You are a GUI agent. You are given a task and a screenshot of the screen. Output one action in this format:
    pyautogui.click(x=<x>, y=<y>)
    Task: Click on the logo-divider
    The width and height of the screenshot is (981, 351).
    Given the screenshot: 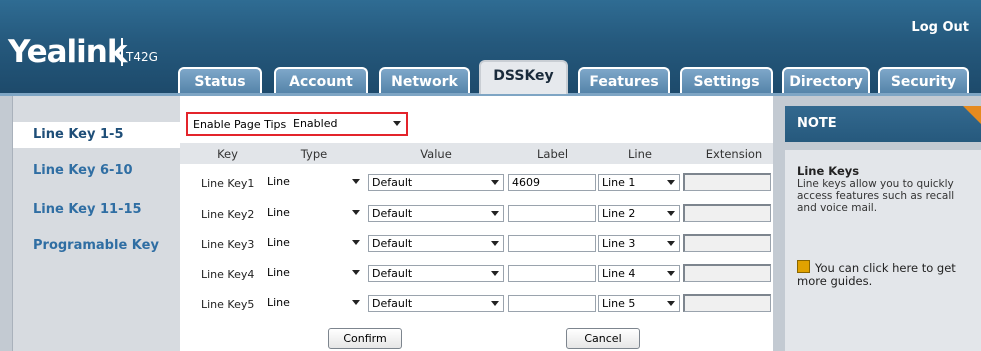 What is the action you would take?
    pyautogui.click(x=122, y=52)
    